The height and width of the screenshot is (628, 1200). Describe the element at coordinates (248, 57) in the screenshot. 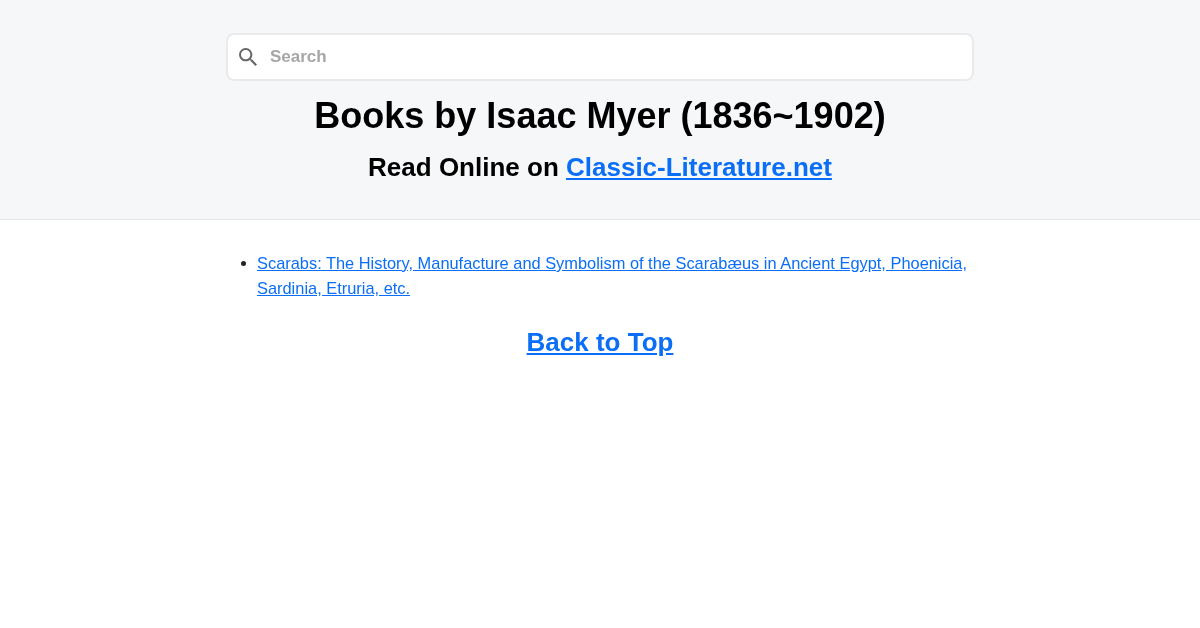

I see `search-icon` at that location.